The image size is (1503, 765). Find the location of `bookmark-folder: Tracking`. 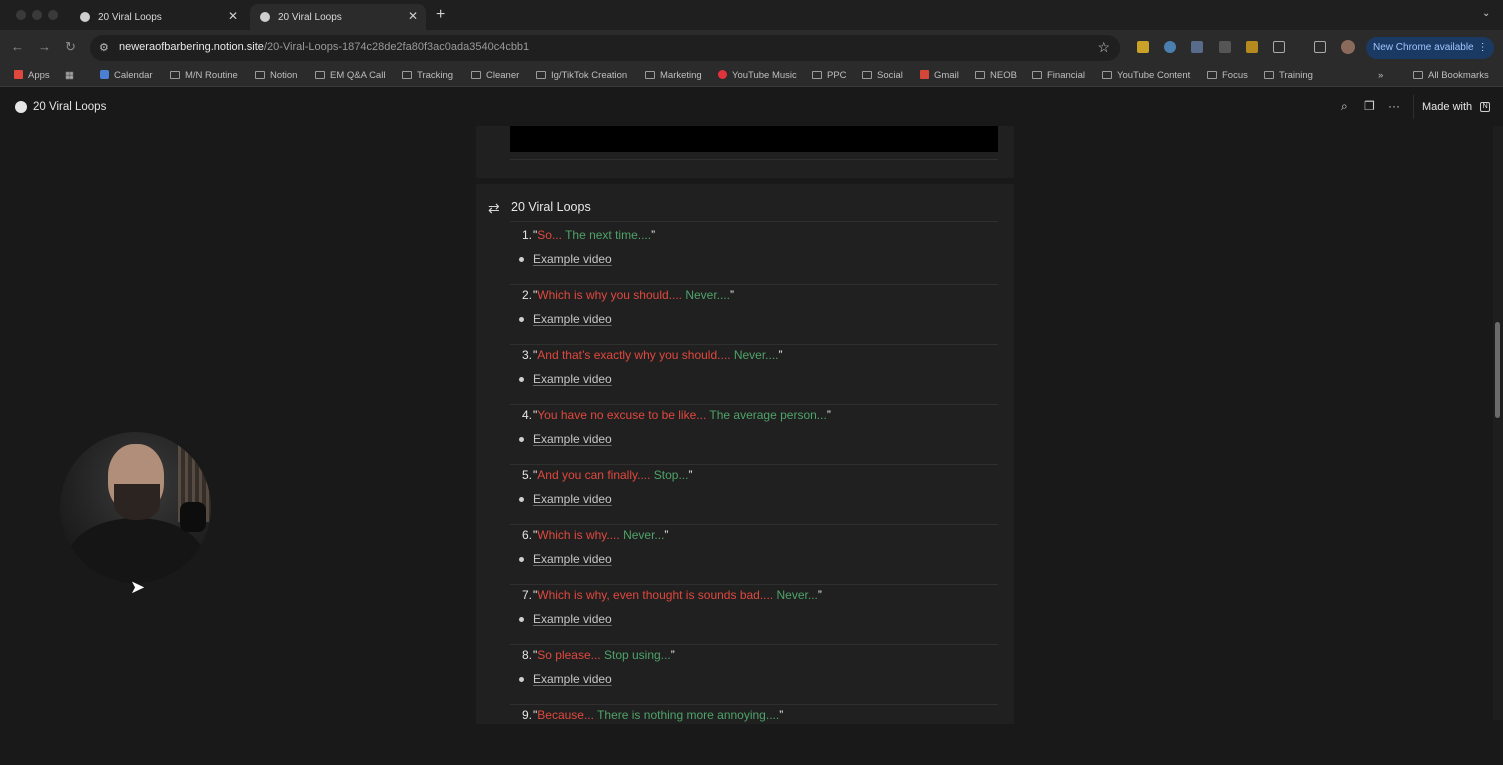

bookmark-folder: Tracking is located at coordinates (427, 75).